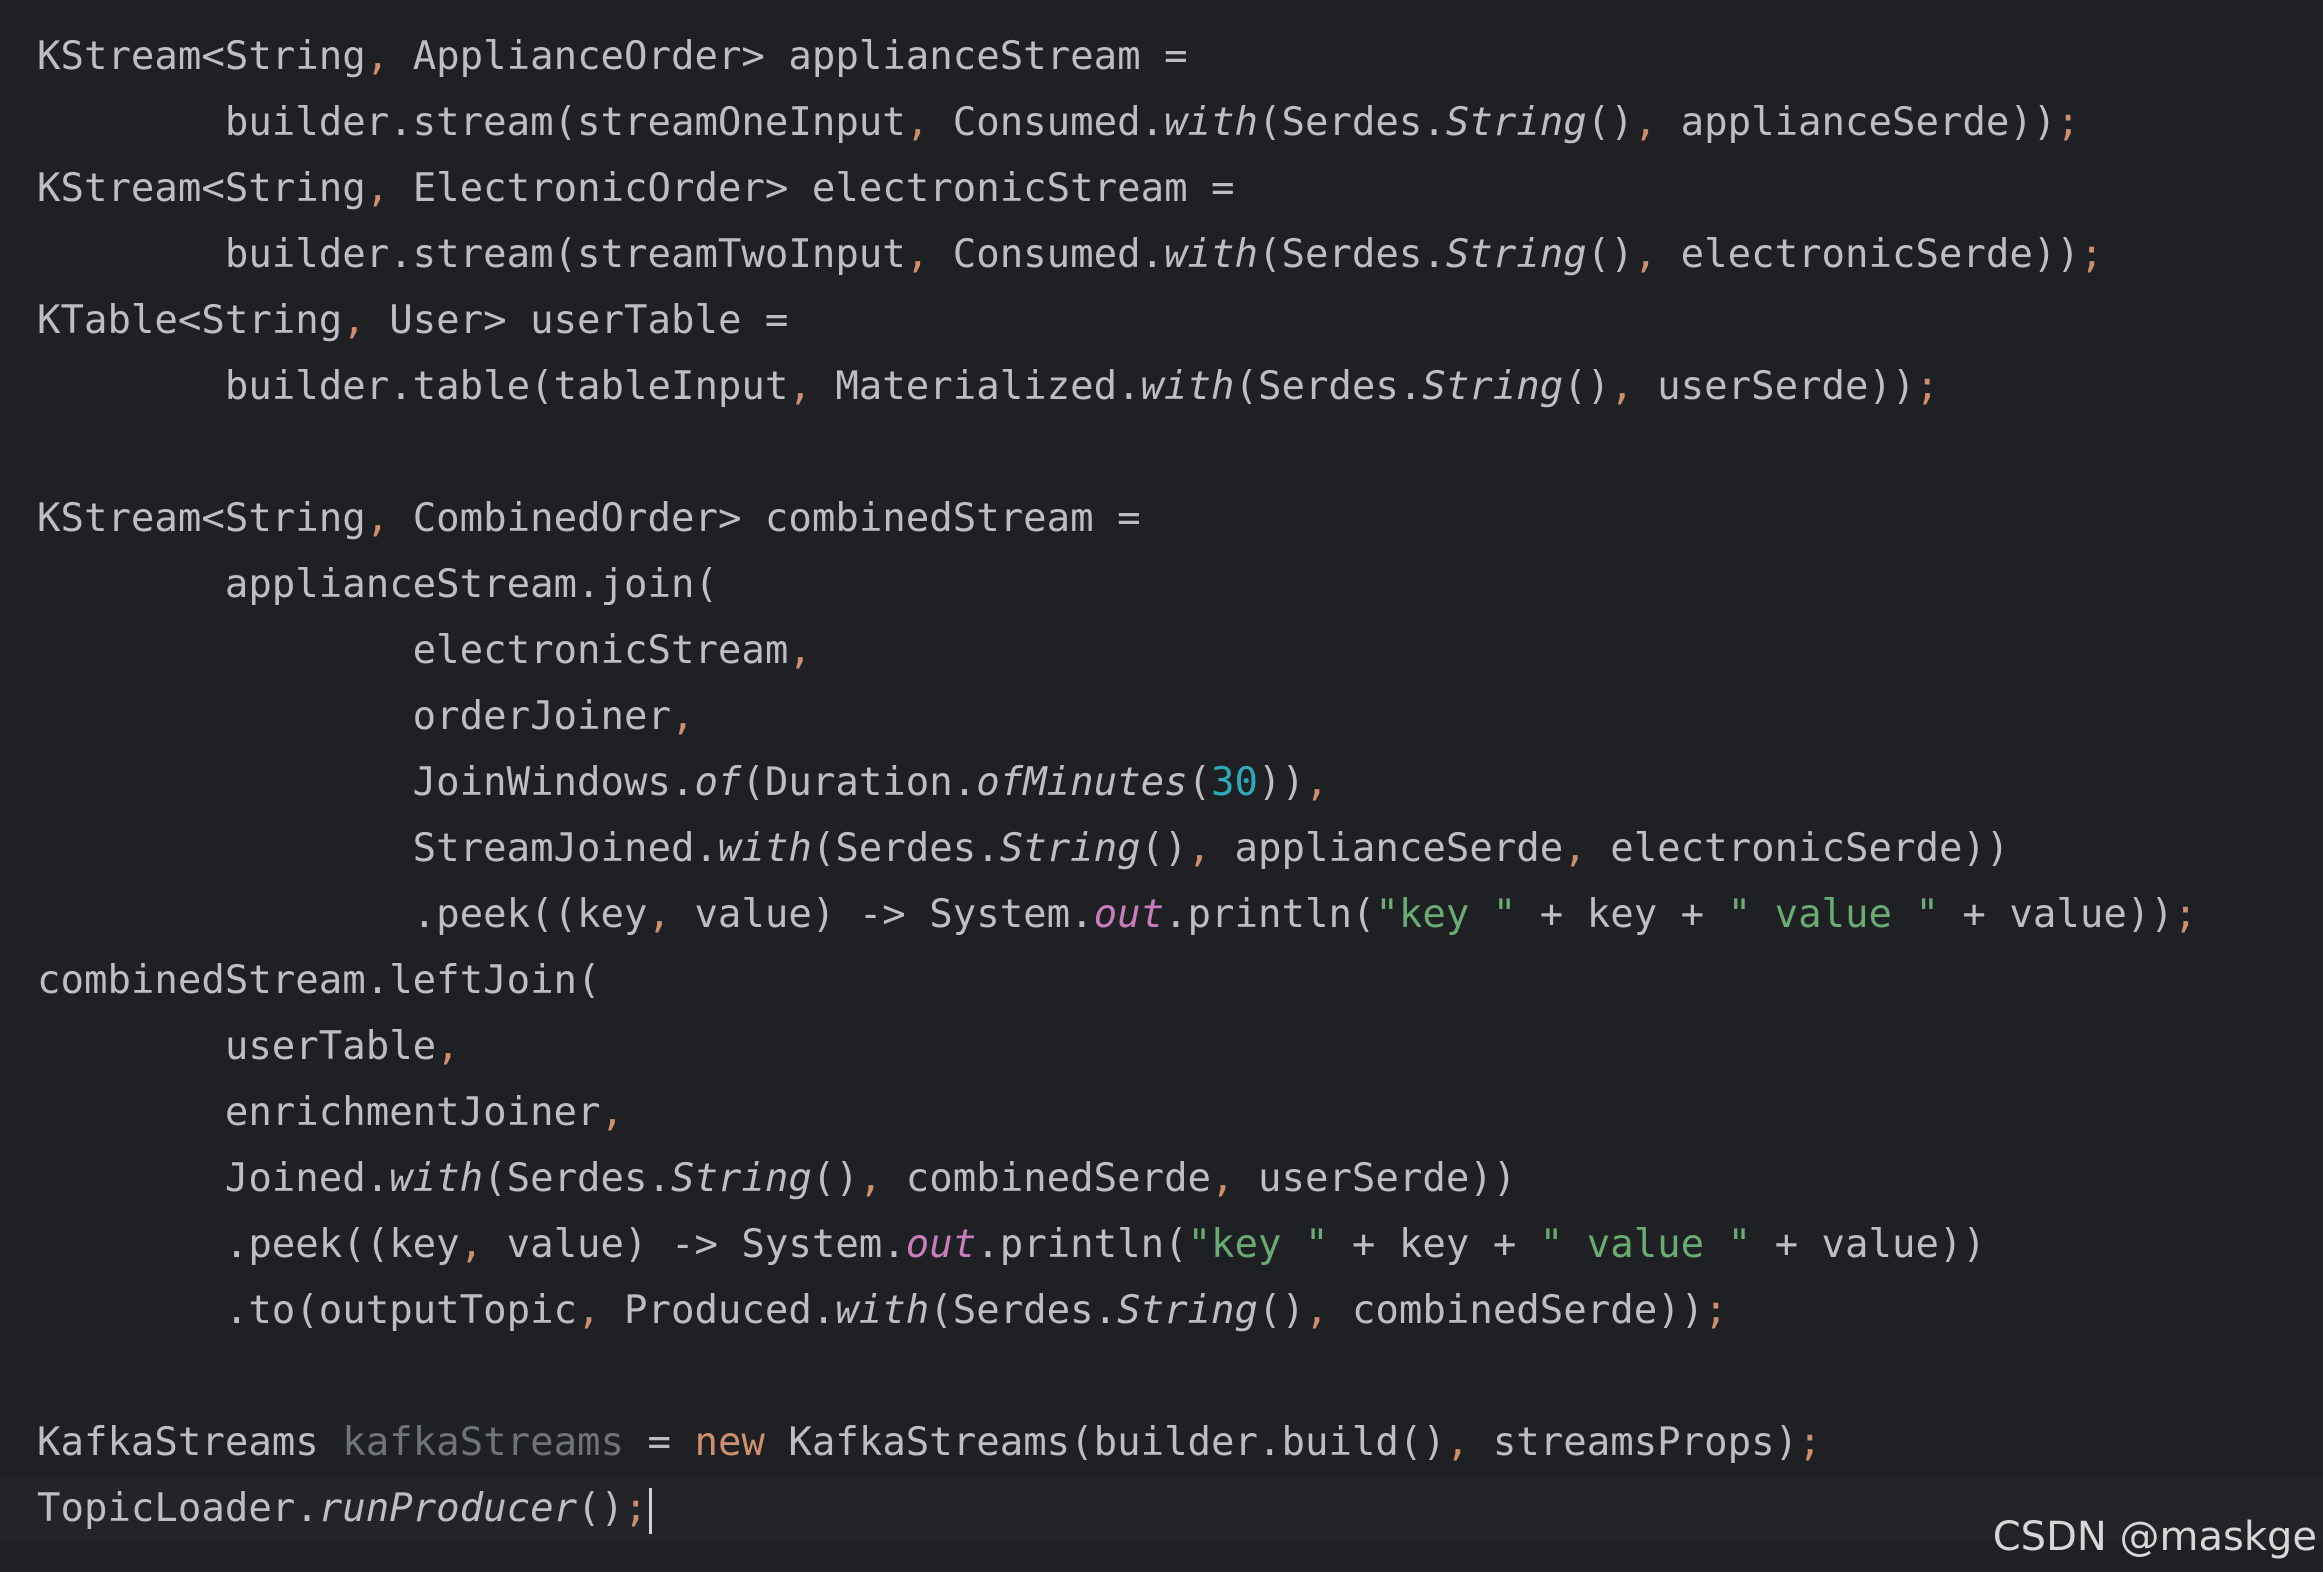  Describe the element at coordinates (1082, 1244) in the screenshot. I see `code-token: .println(` at that location.